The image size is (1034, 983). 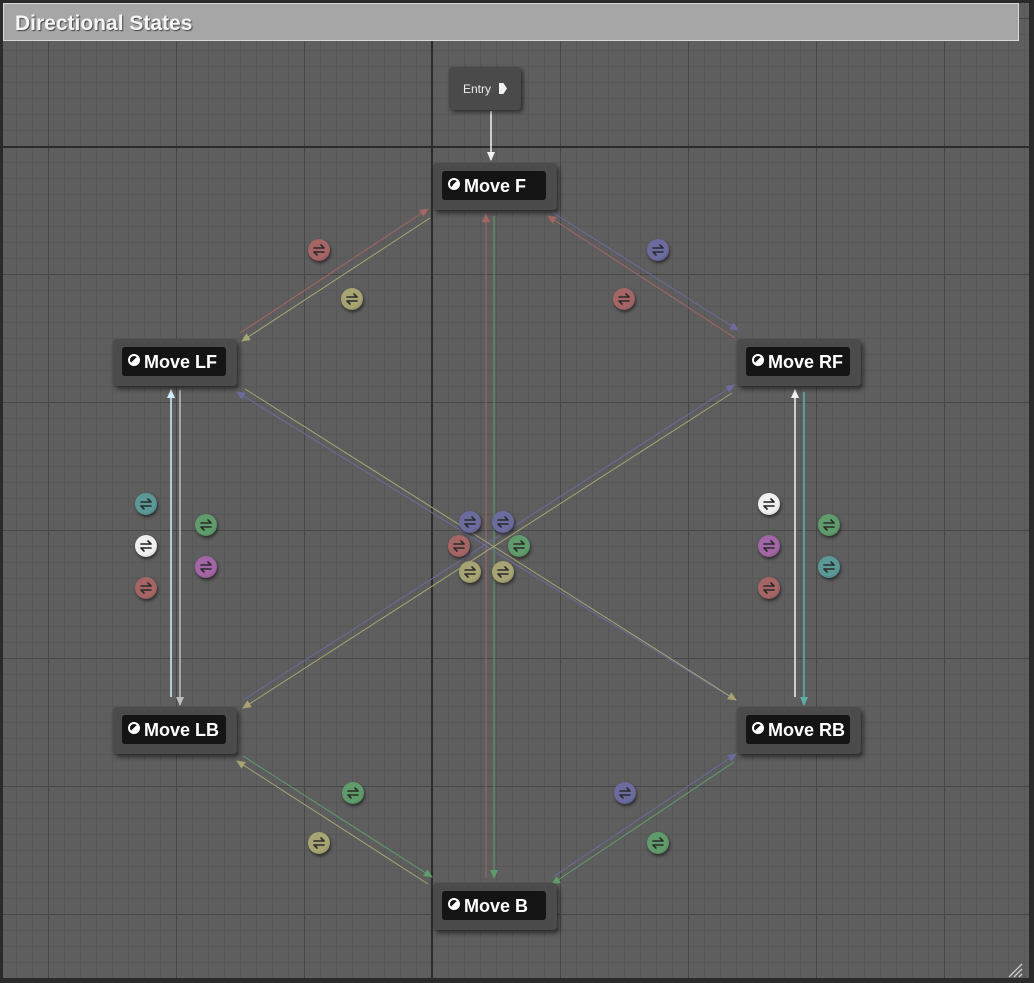 I want to click on graph-title: Directional States, so click(x=104, y=23).